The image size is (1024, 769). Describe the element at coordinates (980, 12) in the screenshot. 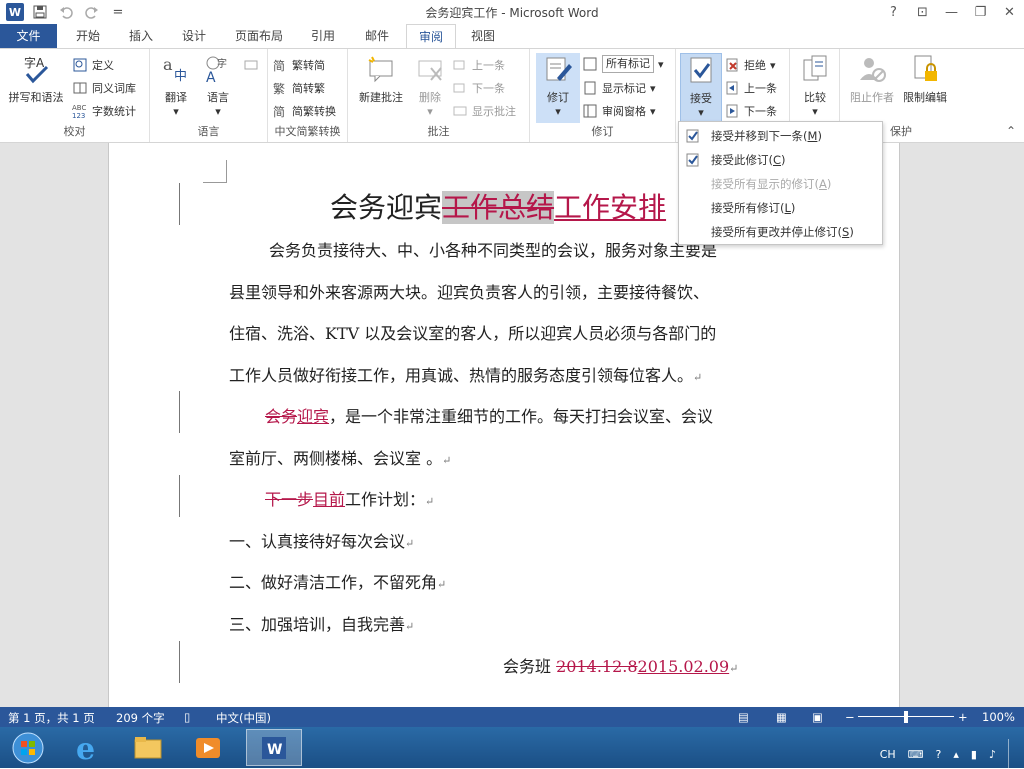

I see `restore-button: ❐` at that location.